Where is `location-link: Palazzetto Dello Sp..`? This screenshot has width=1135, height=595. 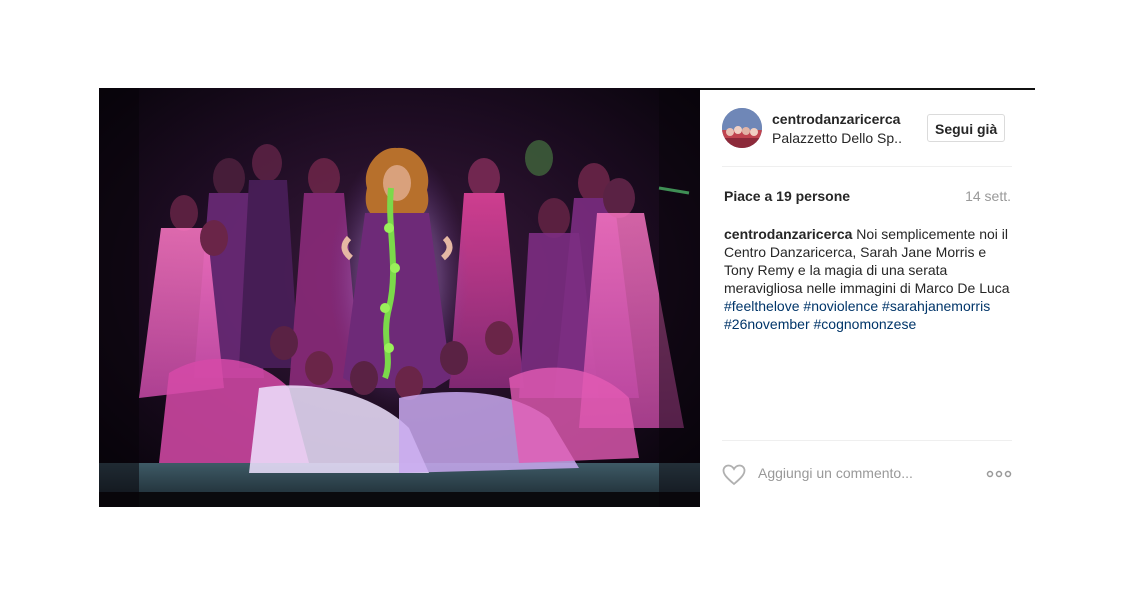 location-link: Palazzetto Dello Sp.. is located at coordinates (837, 138).